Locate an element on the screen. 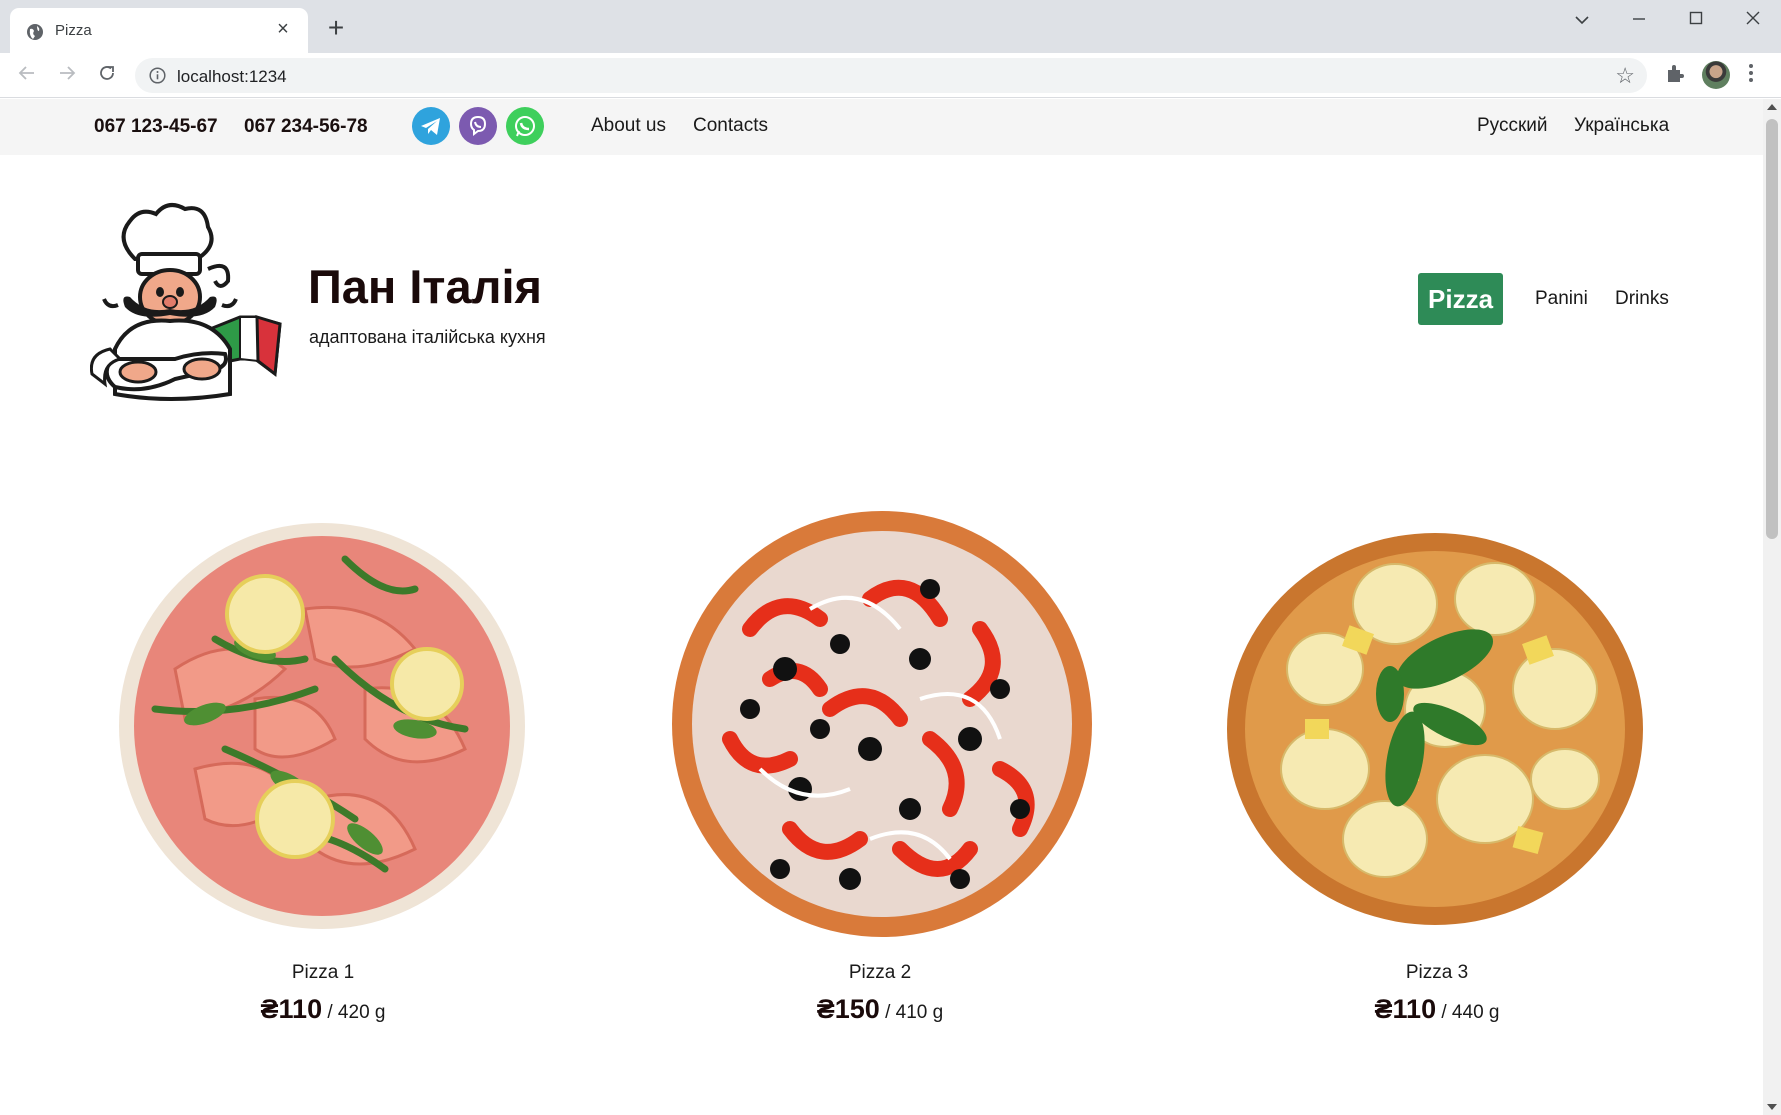 This screenshot has height=1115, width=1781. page-scrollbar is located at coordinates (1772, 607).